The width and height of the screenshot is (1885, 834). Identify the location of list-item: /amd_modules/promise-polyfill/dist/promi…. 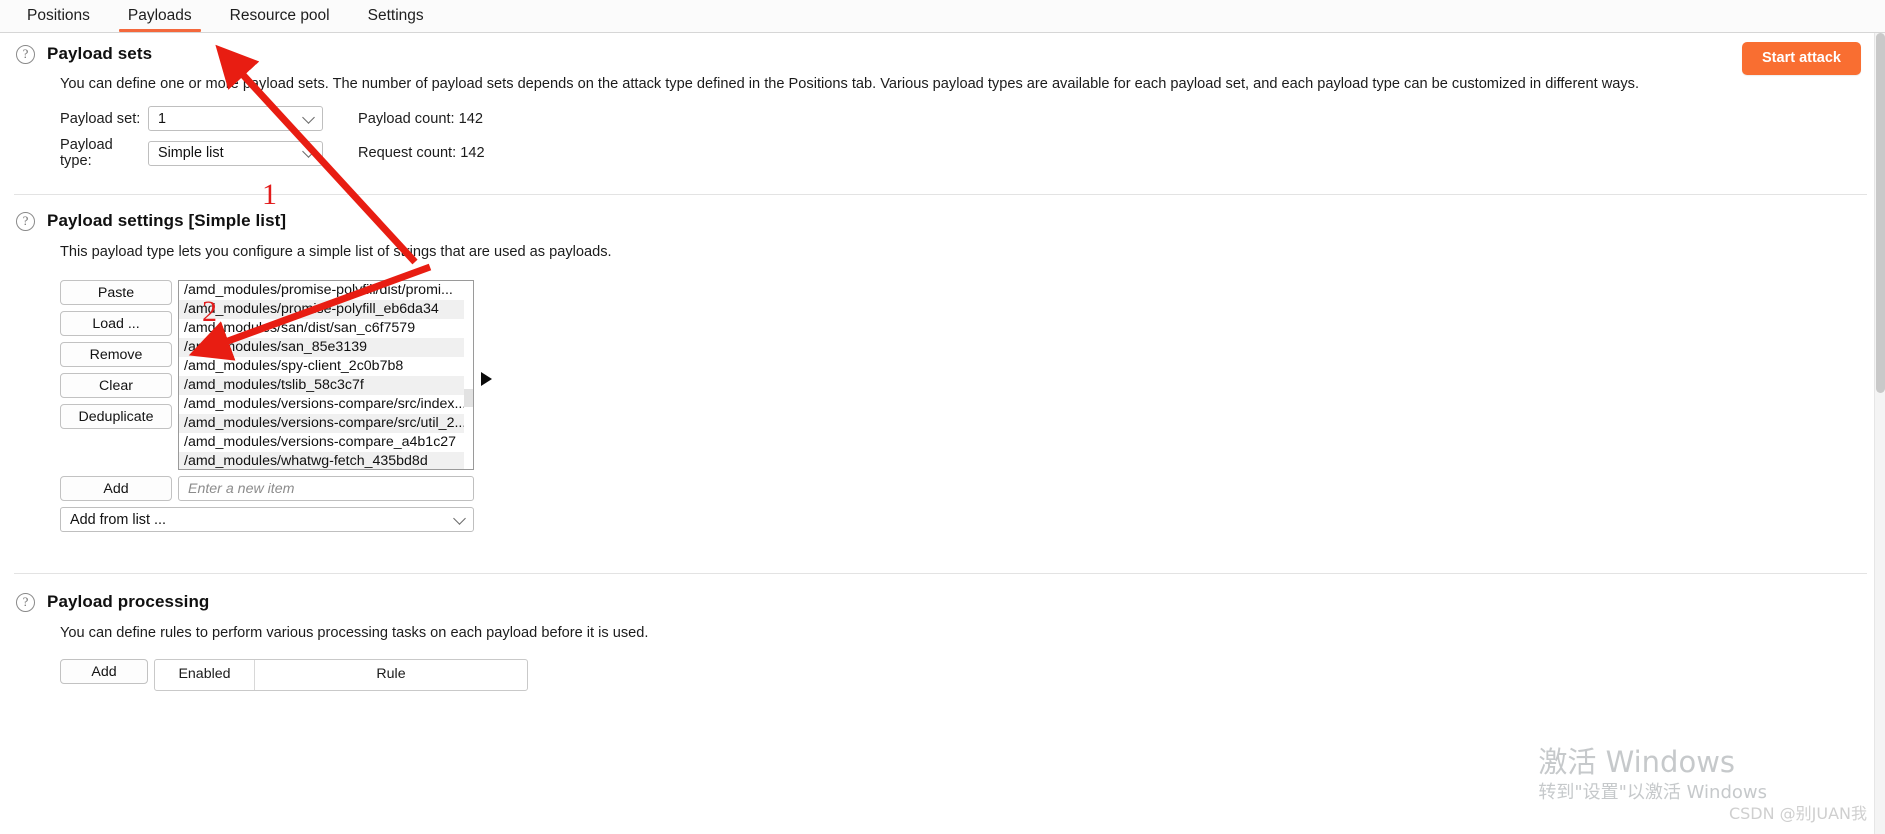
(326, 290).